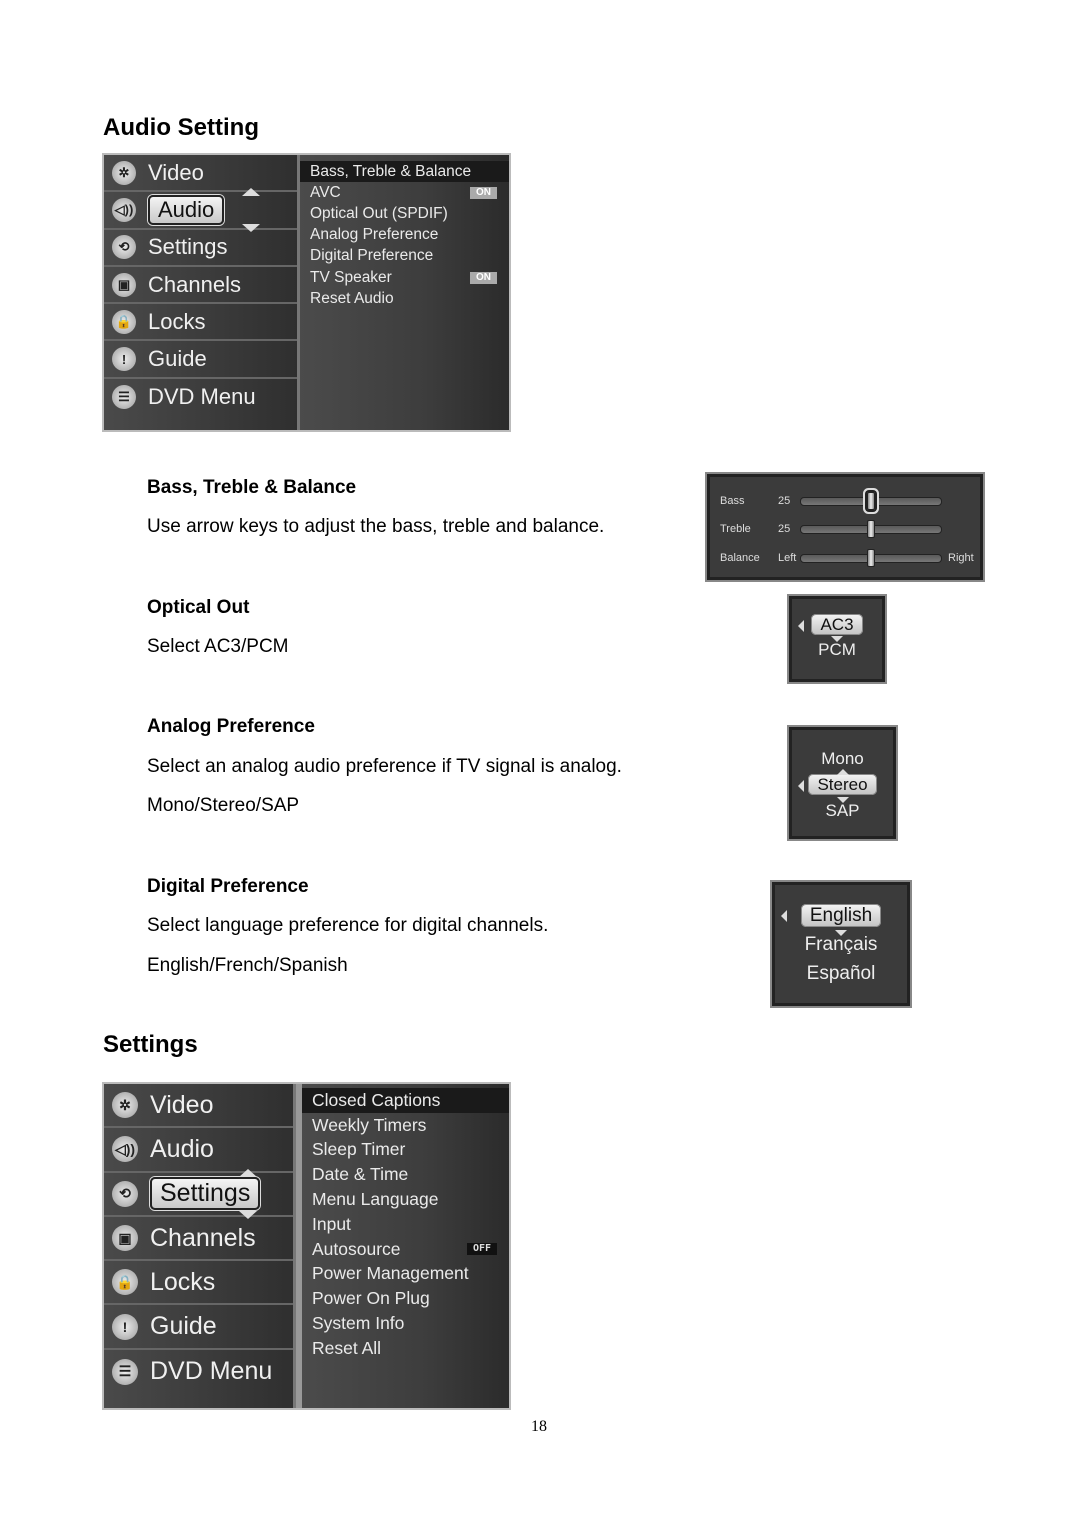 This screenshot has width=1080, height=1529. What do you see at coordinates (125, 1105) in the screenshot?
I see `gear-icon: ✲` at bounding box center [125, 1105].